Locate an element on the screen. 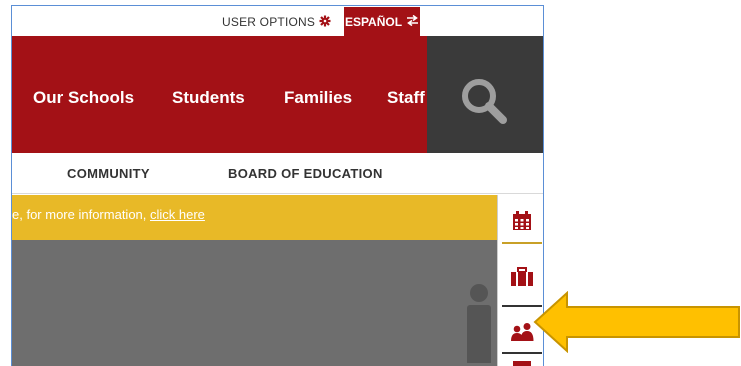  utility-bar: USER OPTIONS ESPAÑOL is located at coordinates (277, 21).